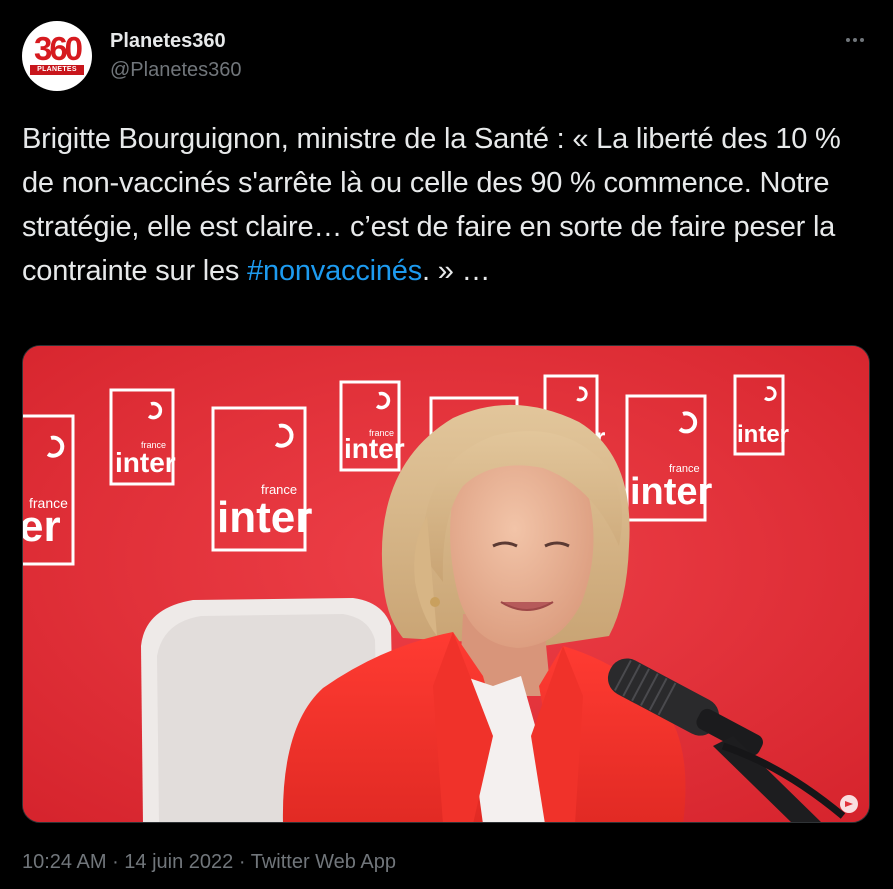 This screenshot has height=889, width=893. I want to click on tweet-source: Twitter Web App, so click(323, 862).